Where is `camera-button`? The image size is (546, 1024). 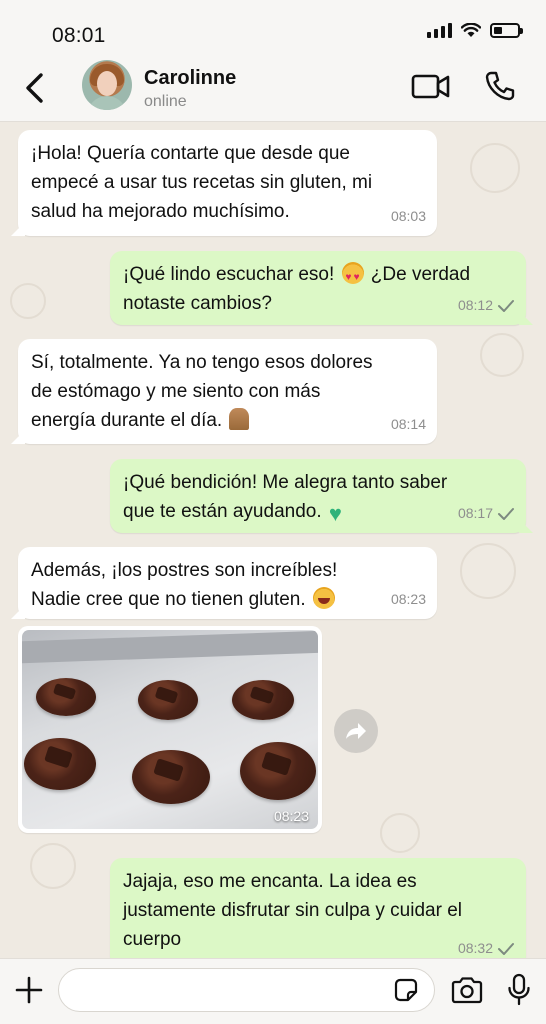 camera-button is located at coordinates (467, 990).